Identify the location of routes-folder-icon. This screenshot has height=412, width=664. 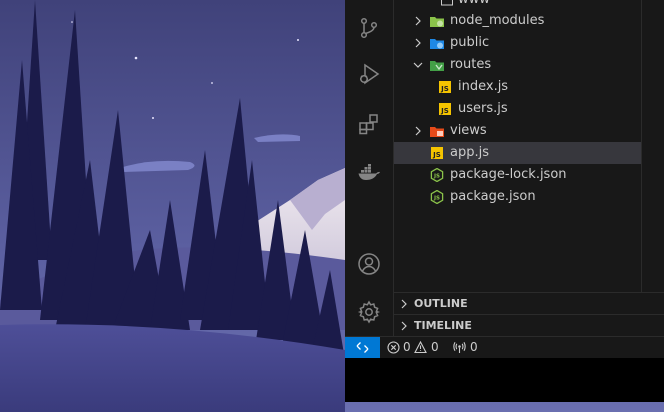
(437, 65).